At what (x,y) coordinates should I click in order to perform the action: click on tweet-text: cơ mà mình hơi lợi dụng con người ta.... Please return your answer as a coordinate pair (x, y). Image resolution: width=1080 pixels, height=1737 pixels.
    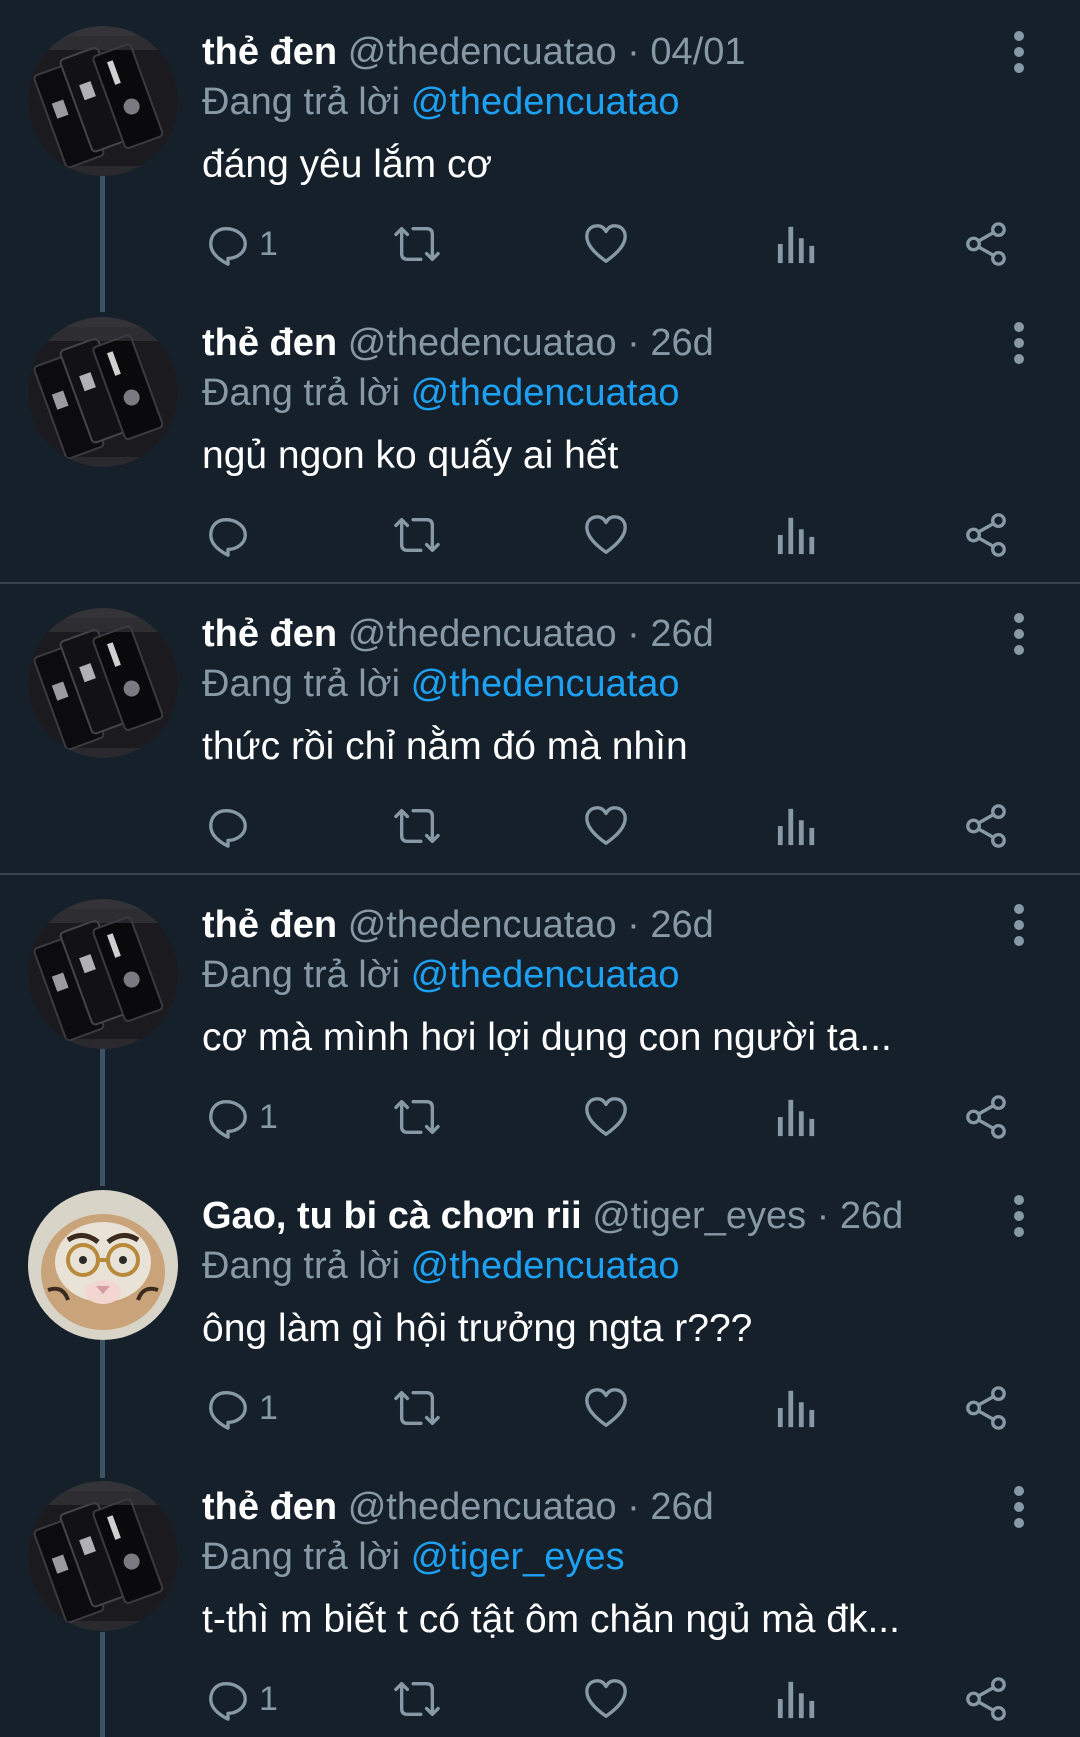
    Looking at the image, I should click on (547, 1037).